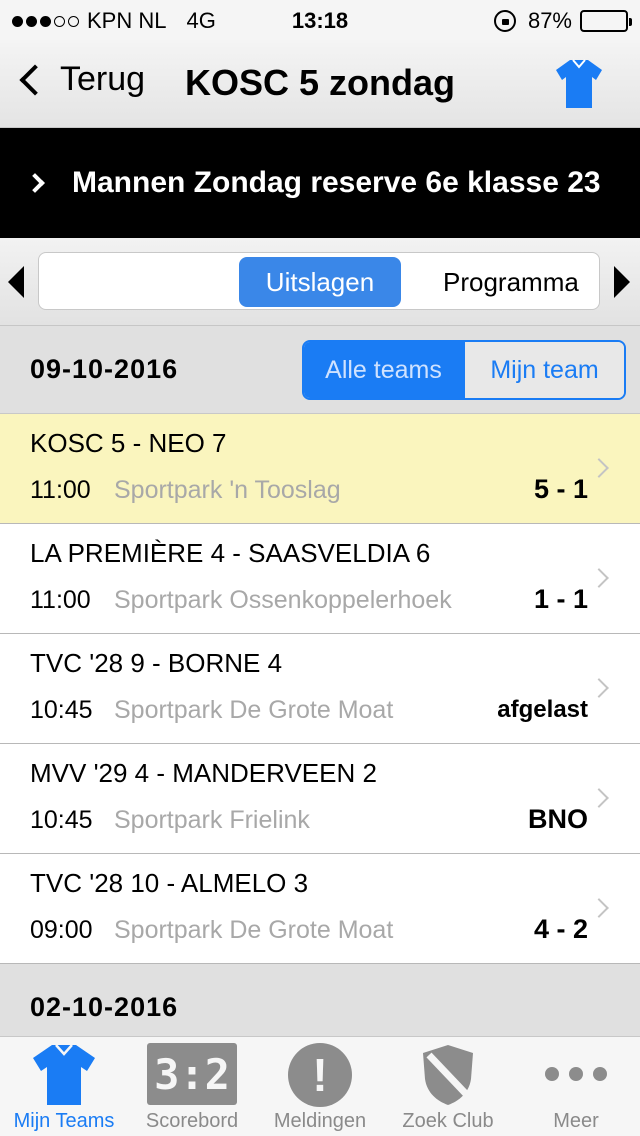 Image resolution: width=640 pixels, height=1136 pixels. I want to click on tab-mijn-teams: Mijn Teams, so click(64, 1086).